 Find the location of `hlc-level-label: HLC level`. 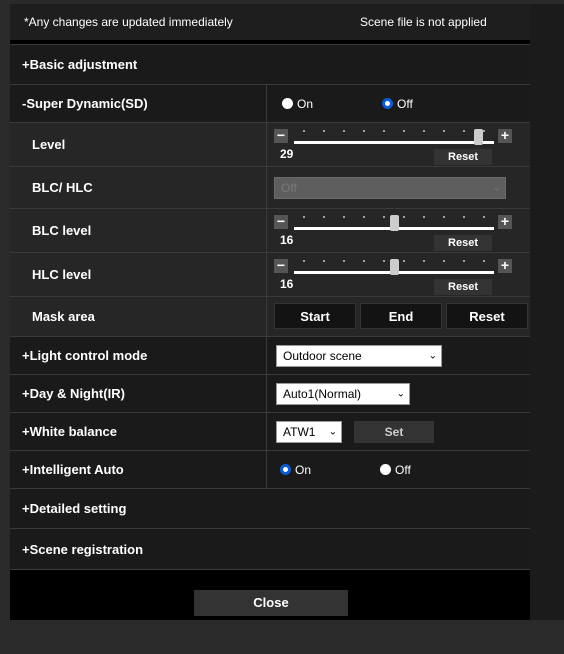

hlc-level-label: HLC level is located at coordinates (62, 274).